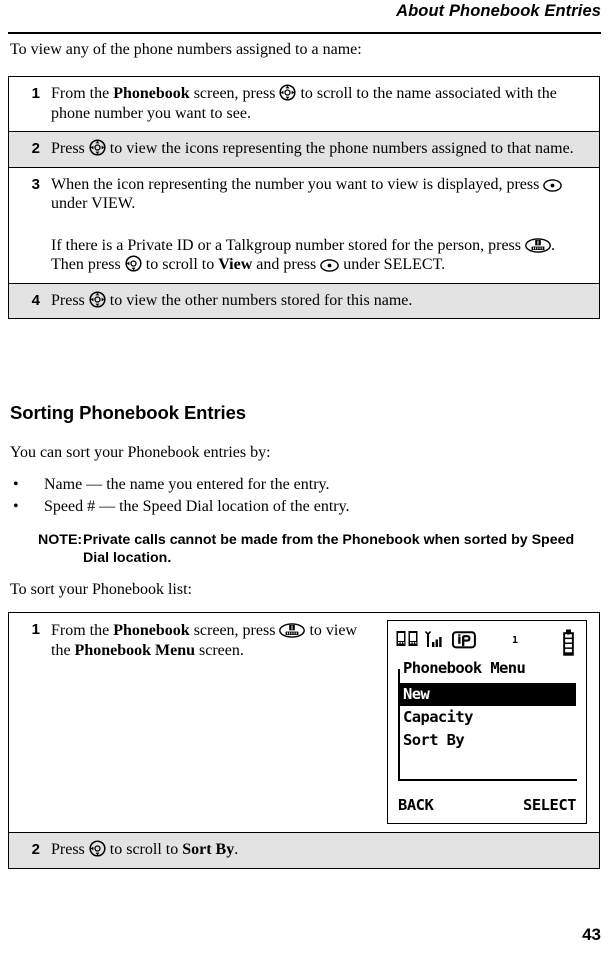 The height and width of the screenshot is (963, 615). Describe the element at coordinates (487, 642) in the screenshot. I see `lcd-status-bar: 1` at that location.